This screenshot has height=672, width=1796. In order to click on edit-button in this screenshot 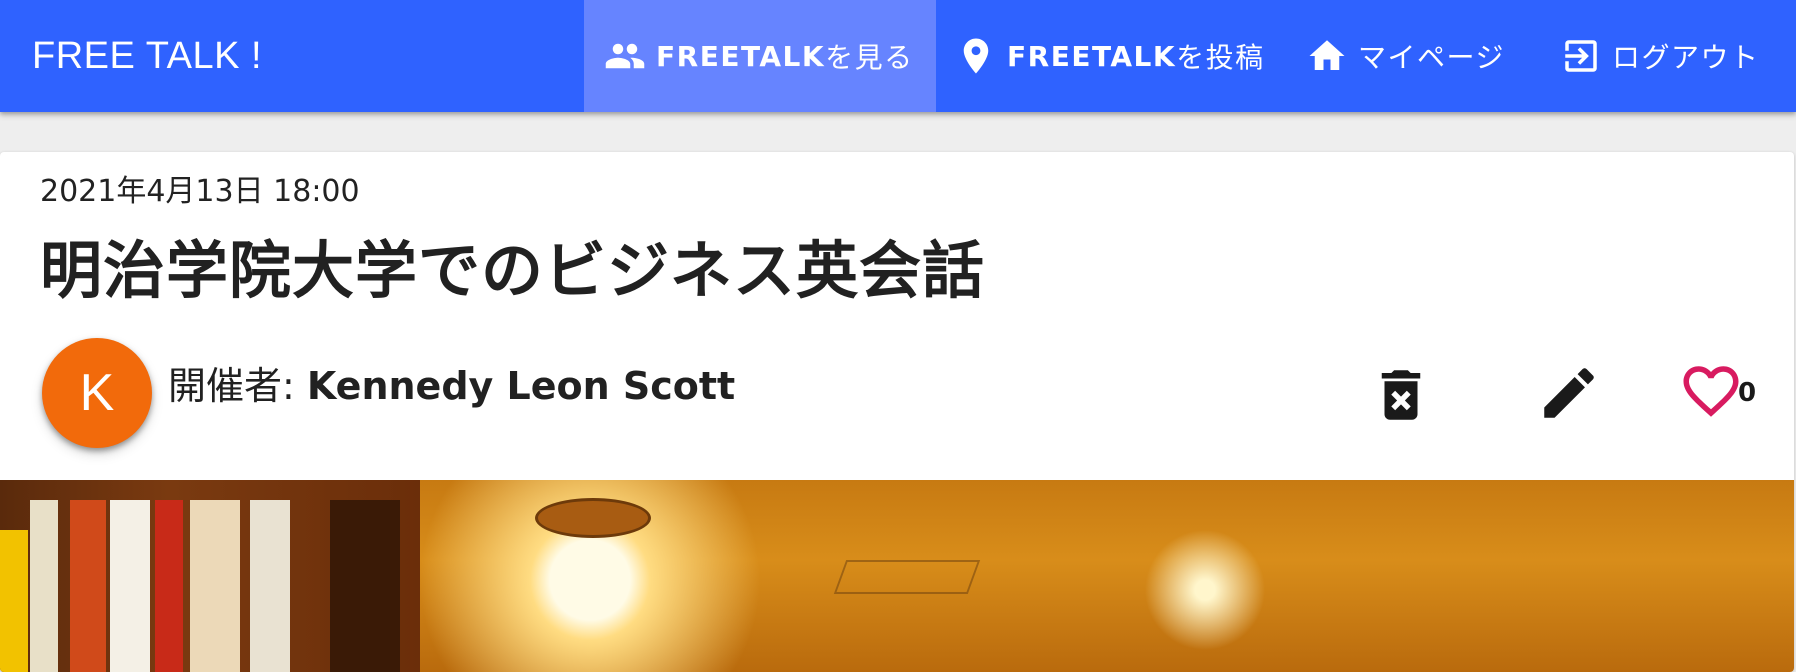, I will do `click(1569, 393)`.